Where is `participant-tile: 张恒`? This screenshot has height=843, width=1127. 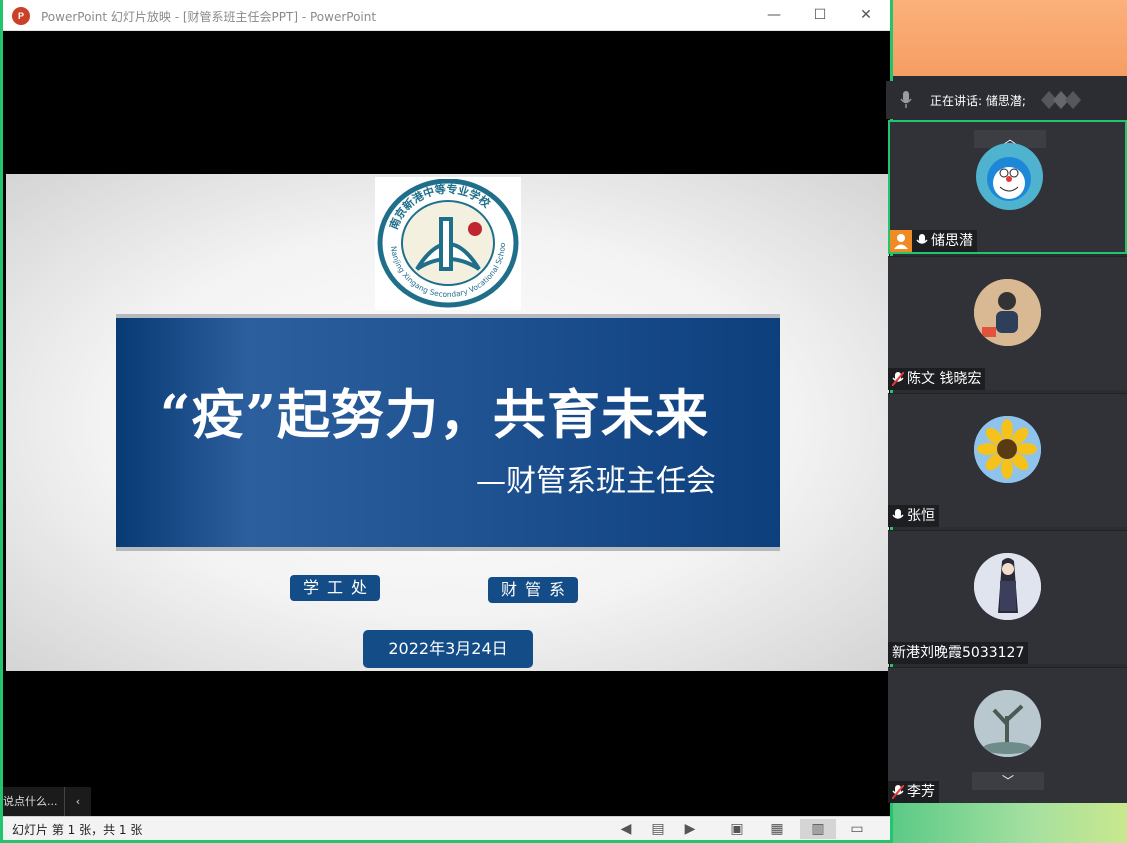
participant-tile: 张恒 is located at coordinates (1007, 460).